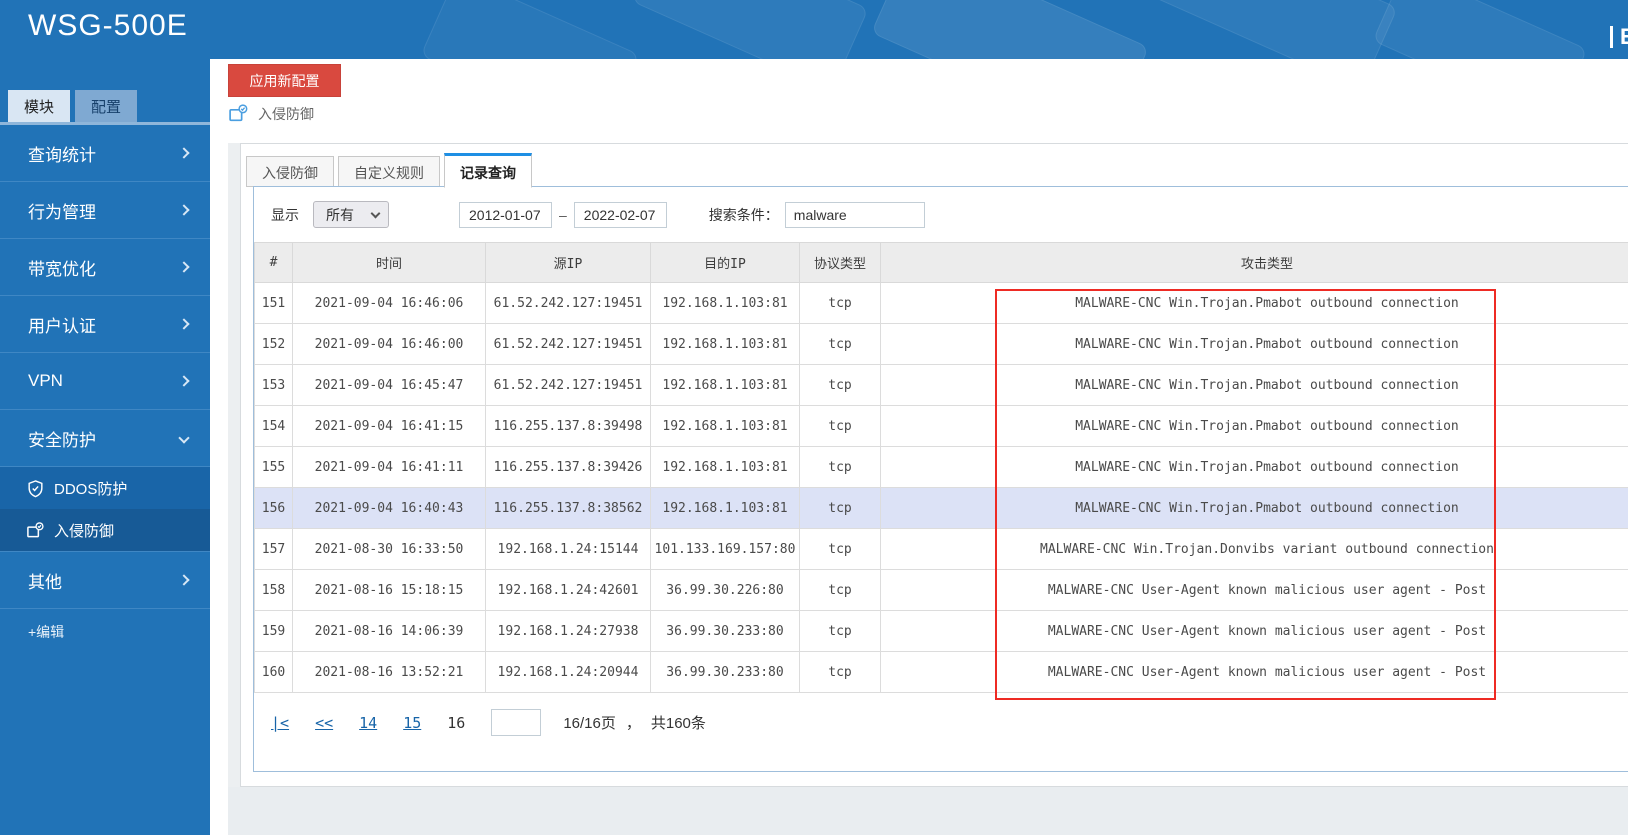 This screenshot has height=835, width=1628. Describe the element at coordinates (389, 467) in the screenshot. I see `table-cell: 2021-09-04 16:41:11` at that location.